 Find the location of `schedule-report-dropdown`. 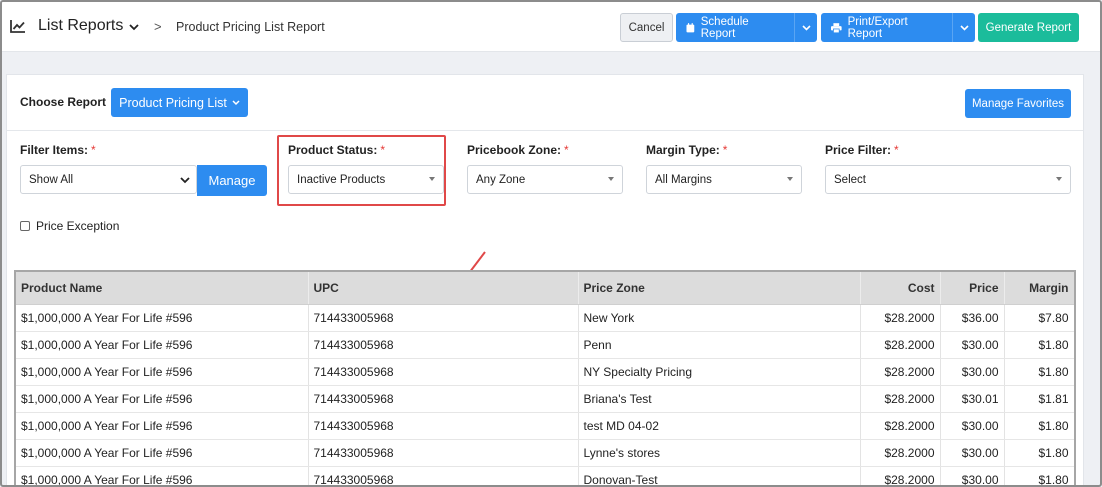

schedule-report-dropdown is located at coordinates (805, 27).